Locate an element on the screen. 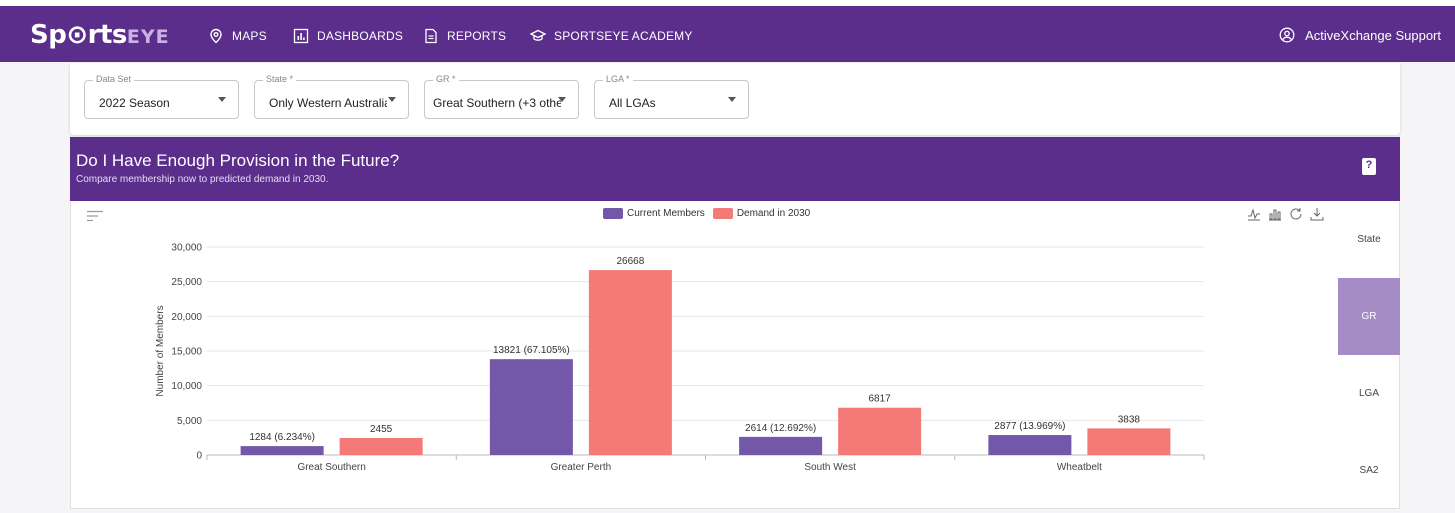 The image size is (1455, 513). nav-academy-label: SPORTSEYE ACADEMY is located at coordinates (623, 36).